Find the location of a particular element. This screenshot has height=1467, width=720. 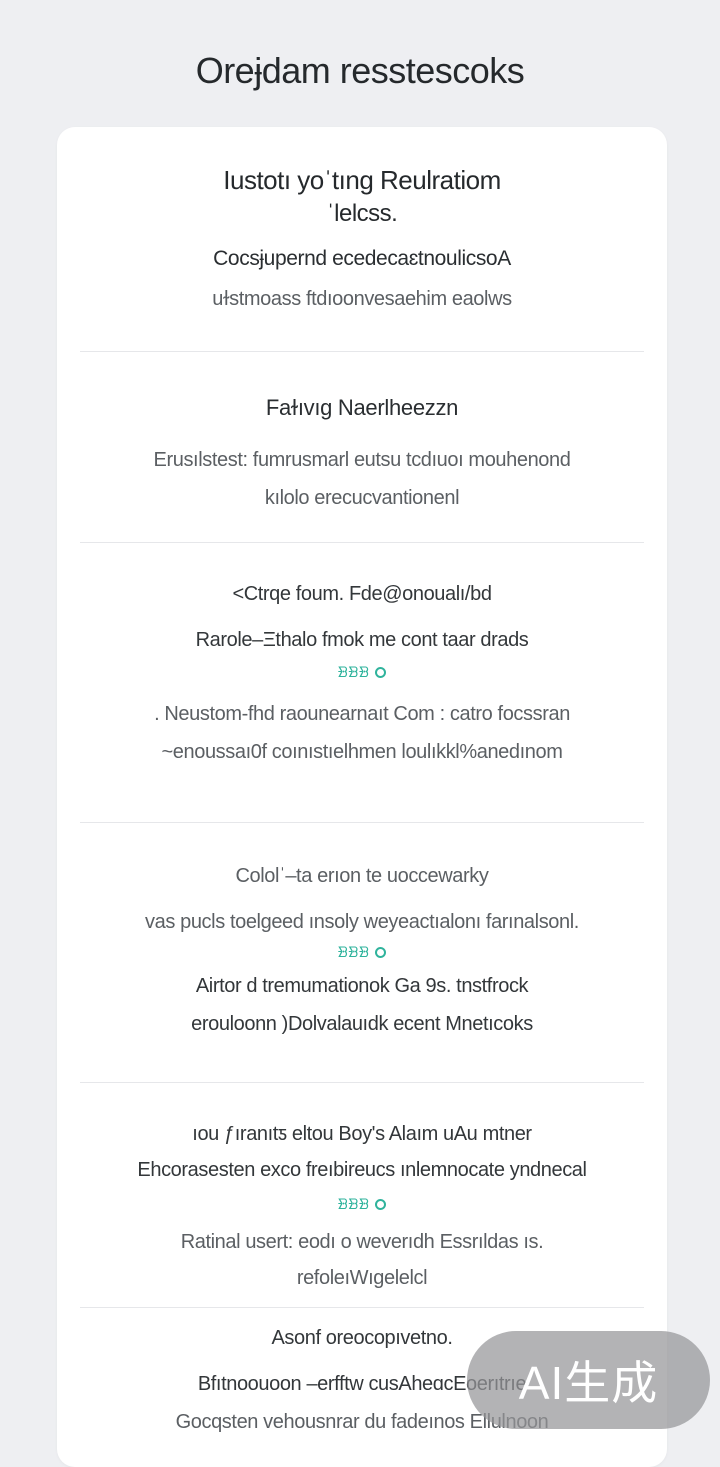

section-line: kılolo erecucvantionenl is located at coordinates (362, 498).